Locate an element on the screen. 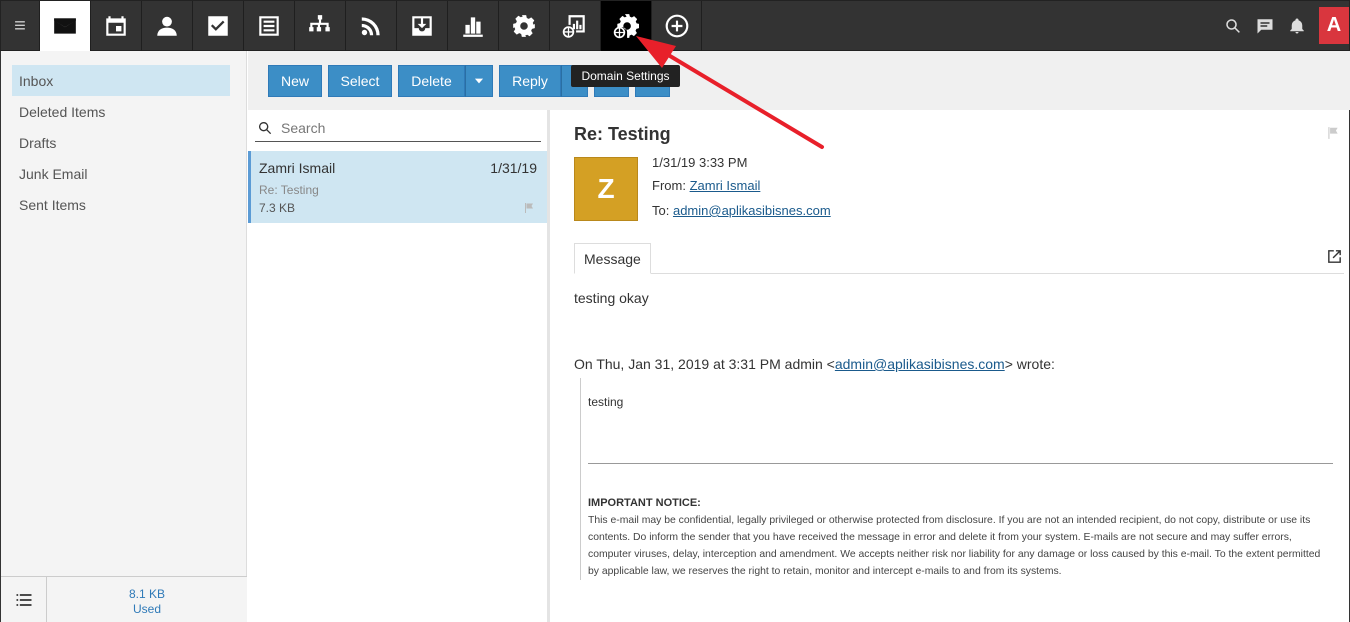 The height and width of the screenshot is (622, 1350). contacts-app-button is located at coordinates (166, 26).